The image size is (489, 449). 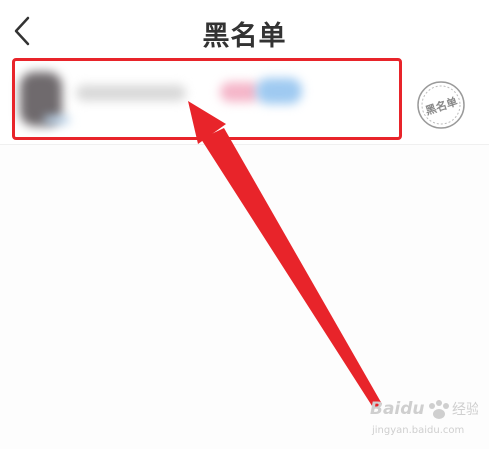 I want to click on paw-icon, so click(x=439, y=409).